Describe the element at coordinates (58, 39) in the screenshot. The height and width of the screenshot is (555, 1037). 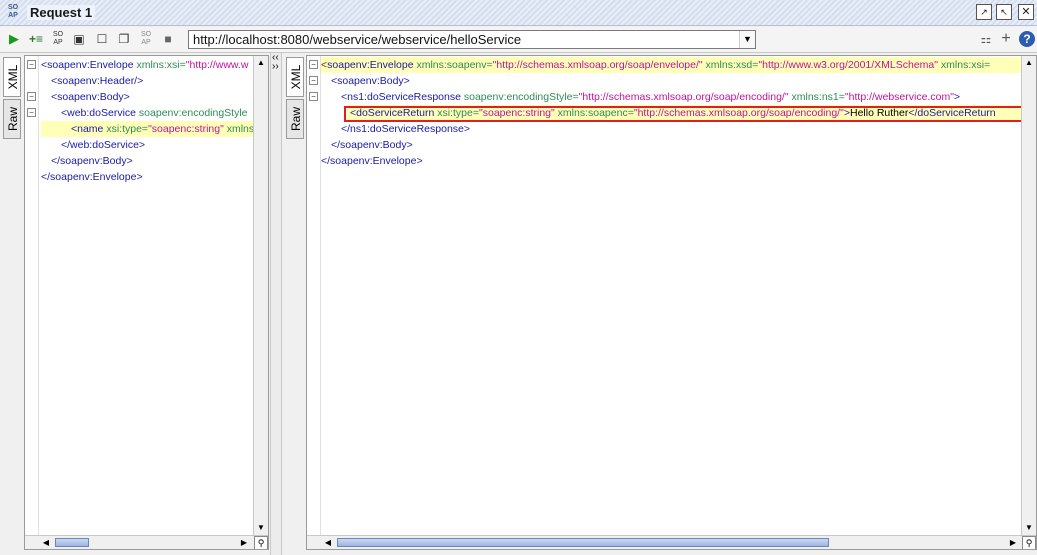
I see `wsa-icon: SO AP` at that location.